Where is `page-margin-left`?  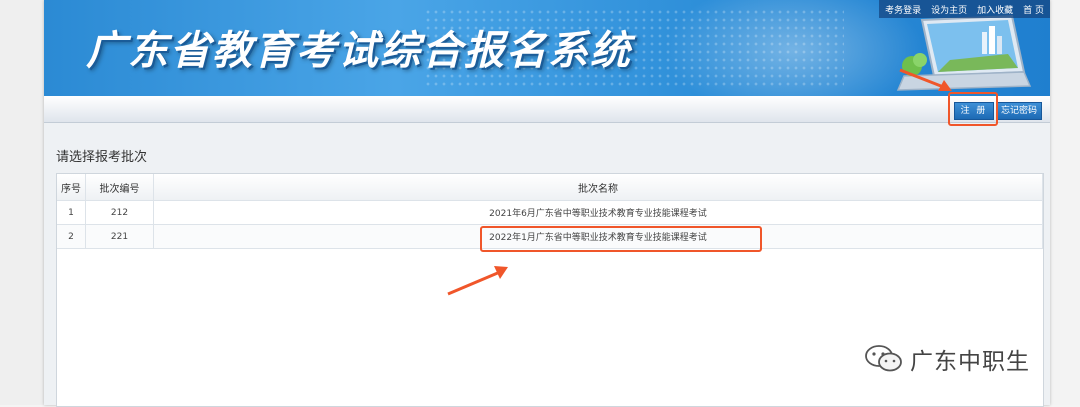 page-margin-left is located at coordinates (22, 202).